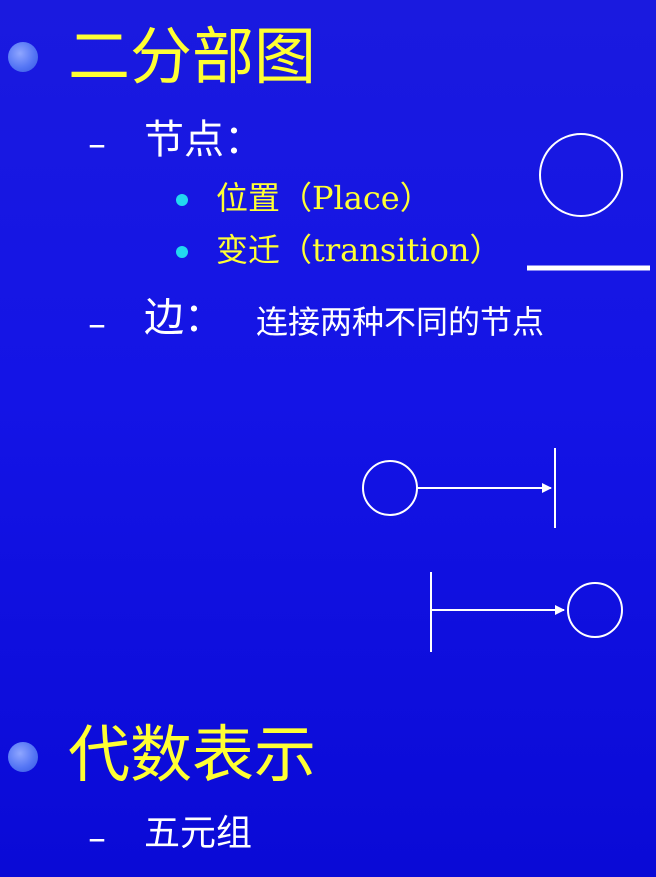 The image size is (656, 877). What do you see at coordinates (595, 610) in the screenshot?
I see `arc2-place-circle-icon` at bounding box center [595, 610].